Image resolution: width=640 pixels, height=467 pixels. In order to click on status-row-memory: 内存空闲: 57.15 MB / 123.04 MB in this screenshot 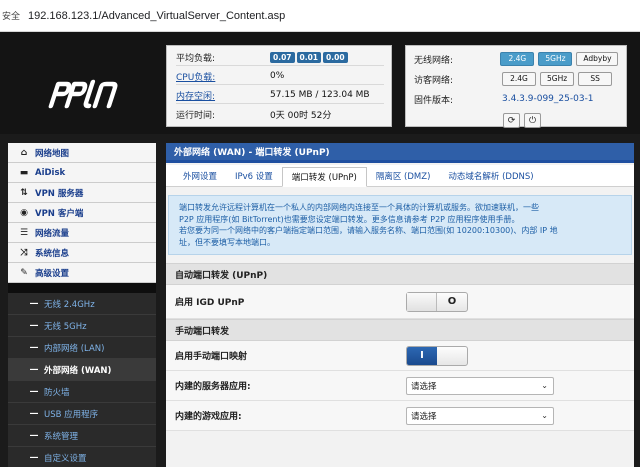, I will do `click(280, 95)`.